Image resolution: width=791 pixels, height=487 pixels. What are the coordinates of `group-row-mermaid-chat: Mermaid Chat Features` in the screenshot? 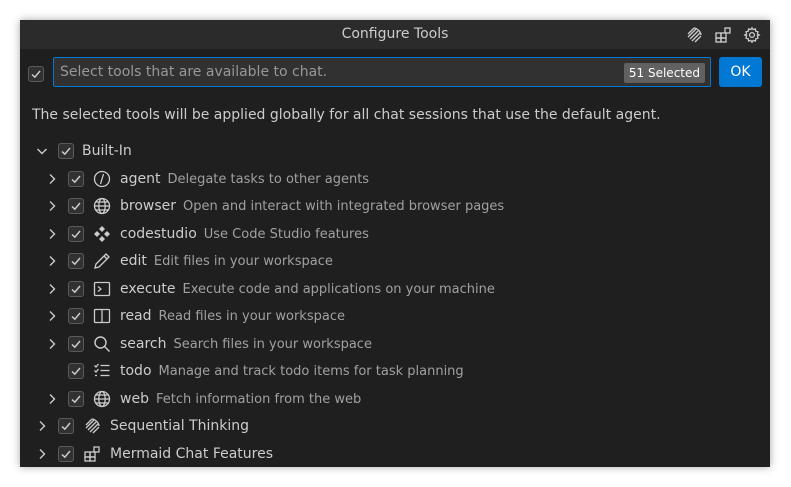 It's located at (153, 454).